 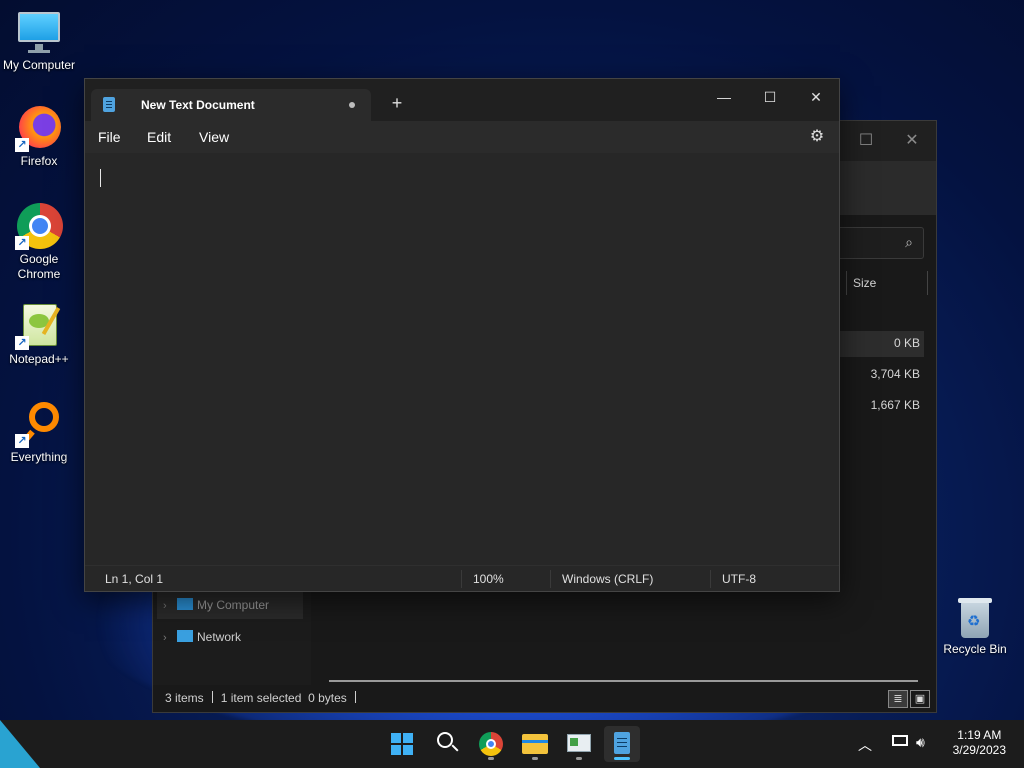 I want to click on start-icon, so click(x=402, y=744).